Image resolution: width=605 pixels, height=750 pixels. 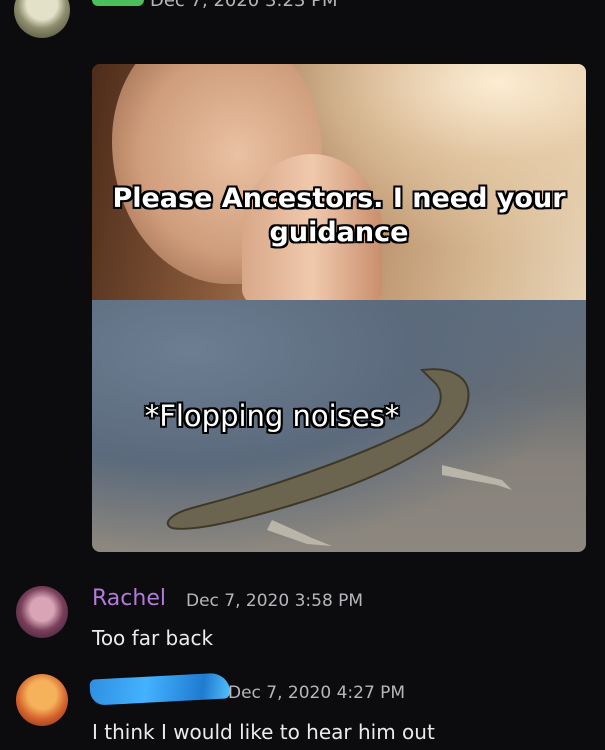 What do you see at coordinates (129, 598) in the screenshot?
I see `author-name: Rachel` at bounding box center [129, 598].